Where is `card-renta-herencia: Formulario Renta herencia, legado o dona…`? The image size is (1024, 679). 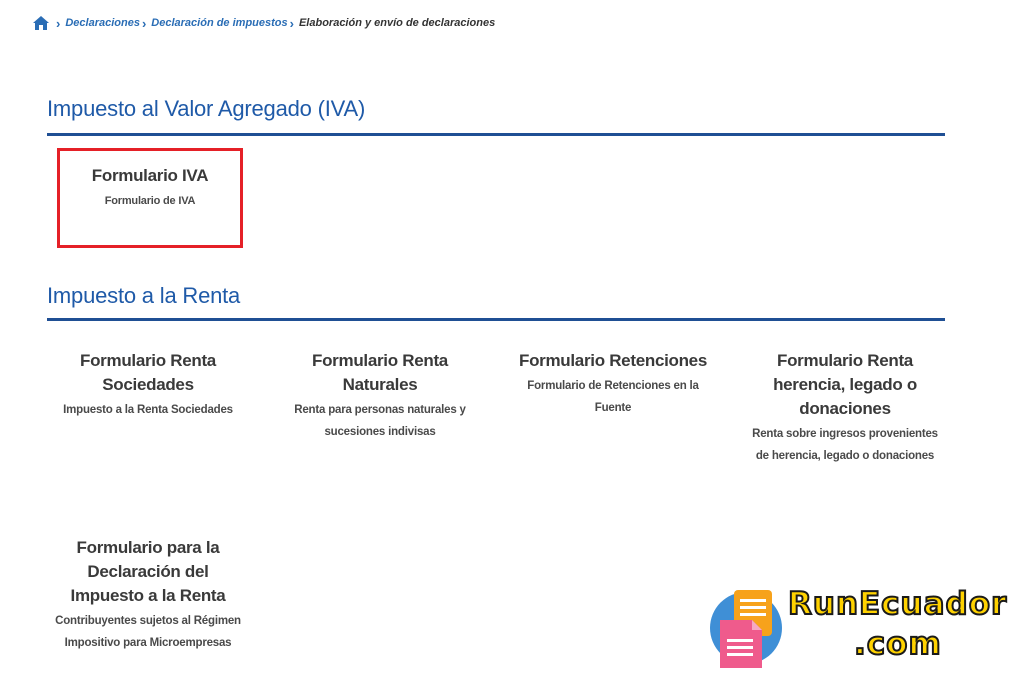
card-renta-herencia: Formulario Renta herencia, legado o dona… is located at coordinates (845, 408).